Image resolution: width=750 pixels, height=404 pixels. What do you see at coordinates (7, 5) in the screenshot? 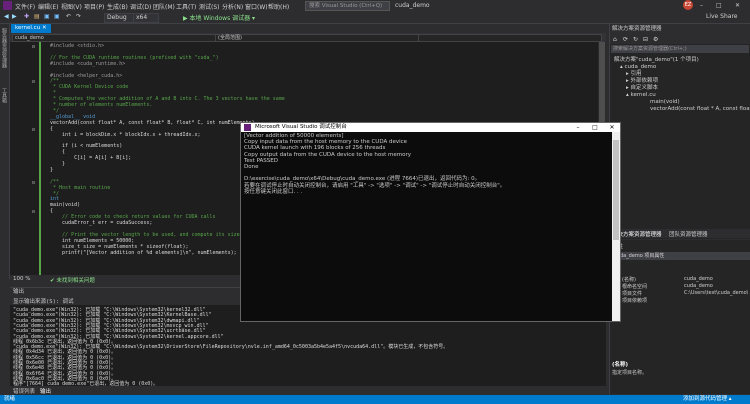
I see `visual-studio-logo-icon` at bounding box center [7, 5].